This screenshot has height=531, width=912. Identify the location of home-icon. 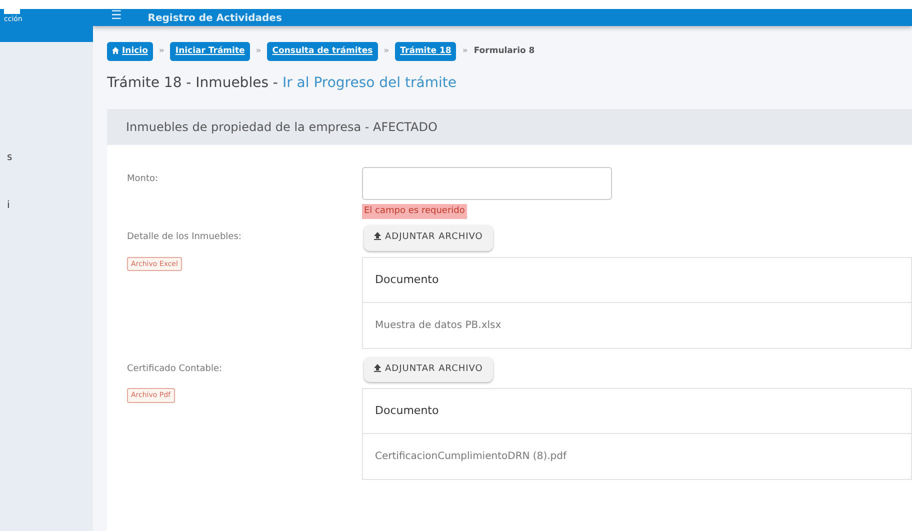
(115, 50).